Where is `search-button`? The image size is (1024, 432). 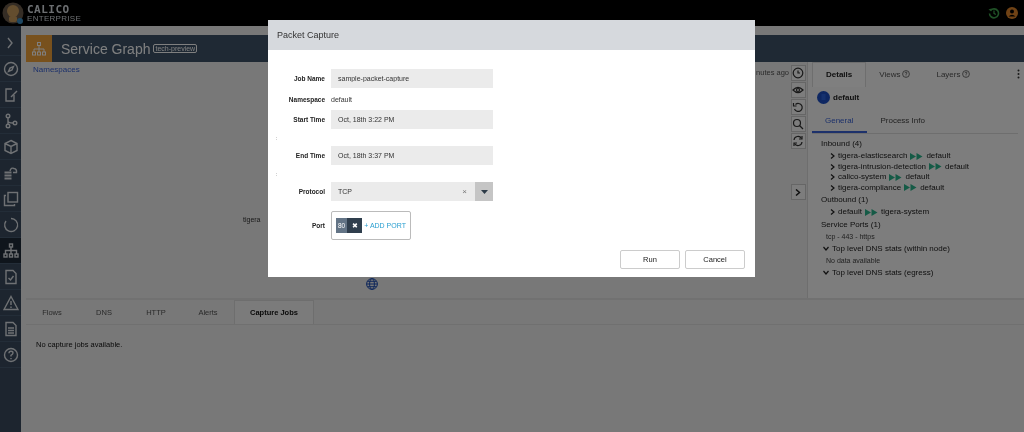
search-button is located at coordinates (798, 124).